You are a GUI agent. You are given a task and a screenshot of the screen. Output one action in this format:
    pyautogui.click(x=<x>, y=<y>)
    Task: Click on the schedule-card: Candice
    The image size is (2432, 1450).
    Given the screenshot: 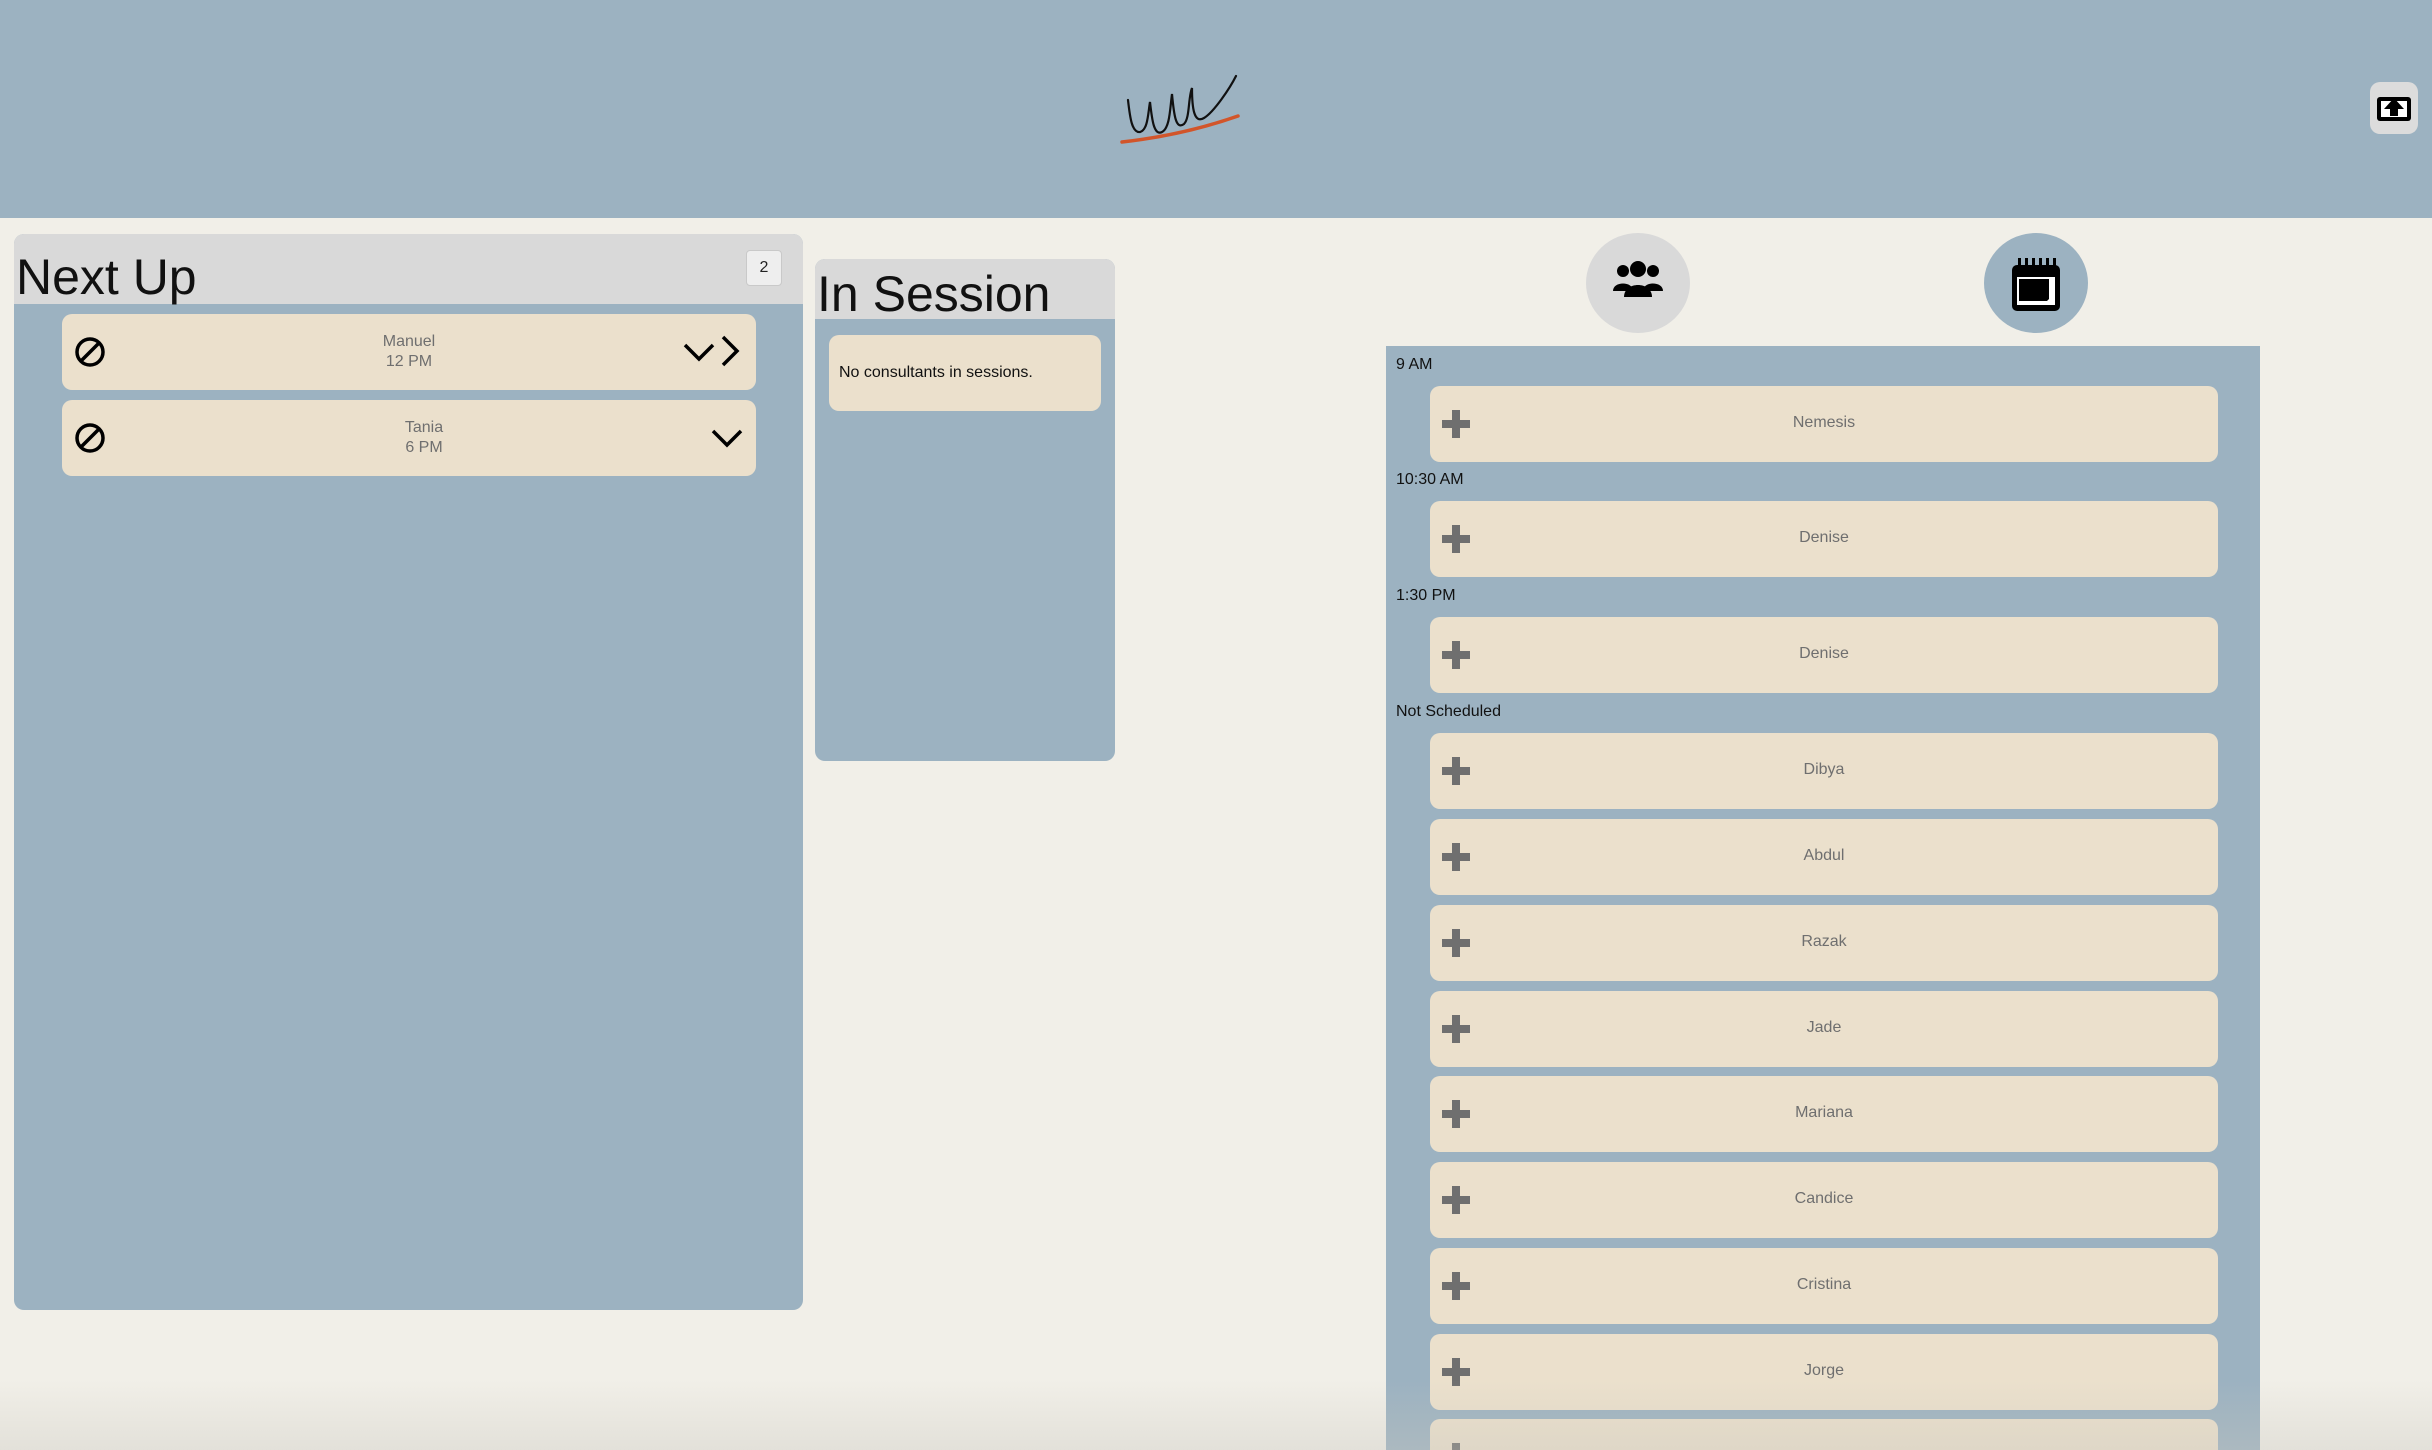 What is the action you would take?
    pyautogui.click(x=1824, y=1200)
    